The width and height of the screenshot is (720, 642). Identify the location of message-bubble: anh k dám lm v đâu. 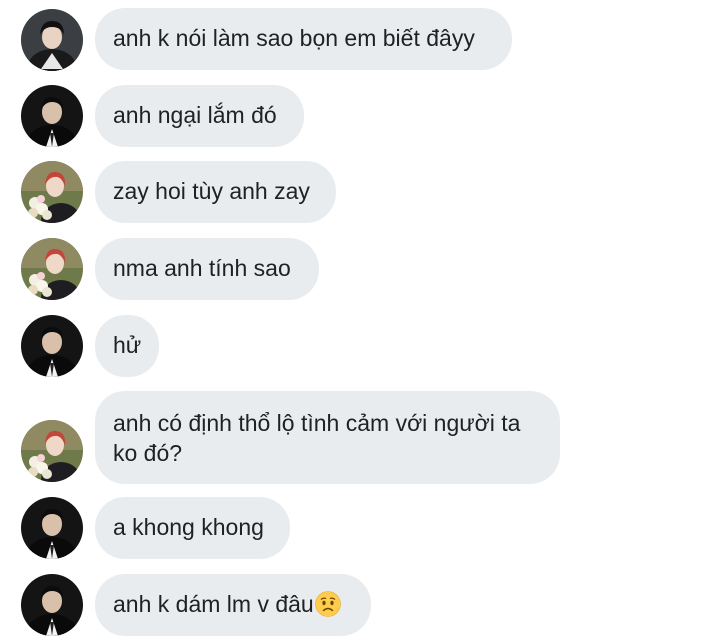
(233, 605).